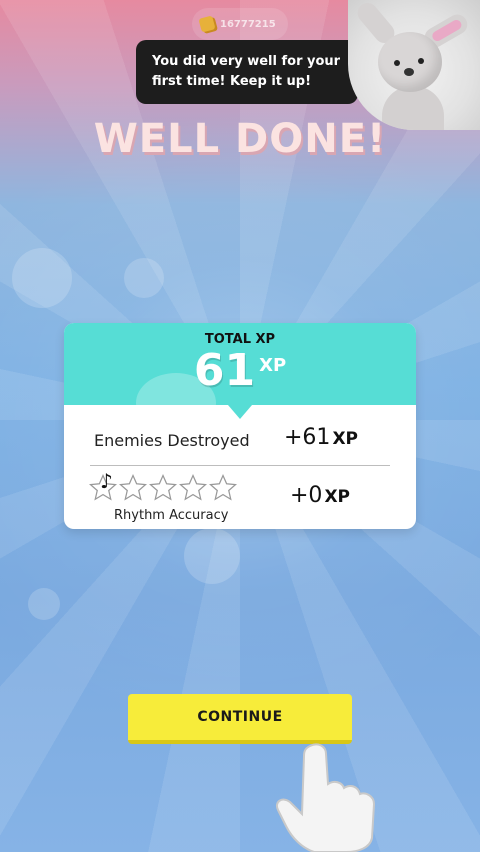 Image resolution: width=480 pixels, height=852 pixels. What do you see at coordinates (207, 24) in the screenshot?
I see `coin-icon` at bounding box center [207, 24].